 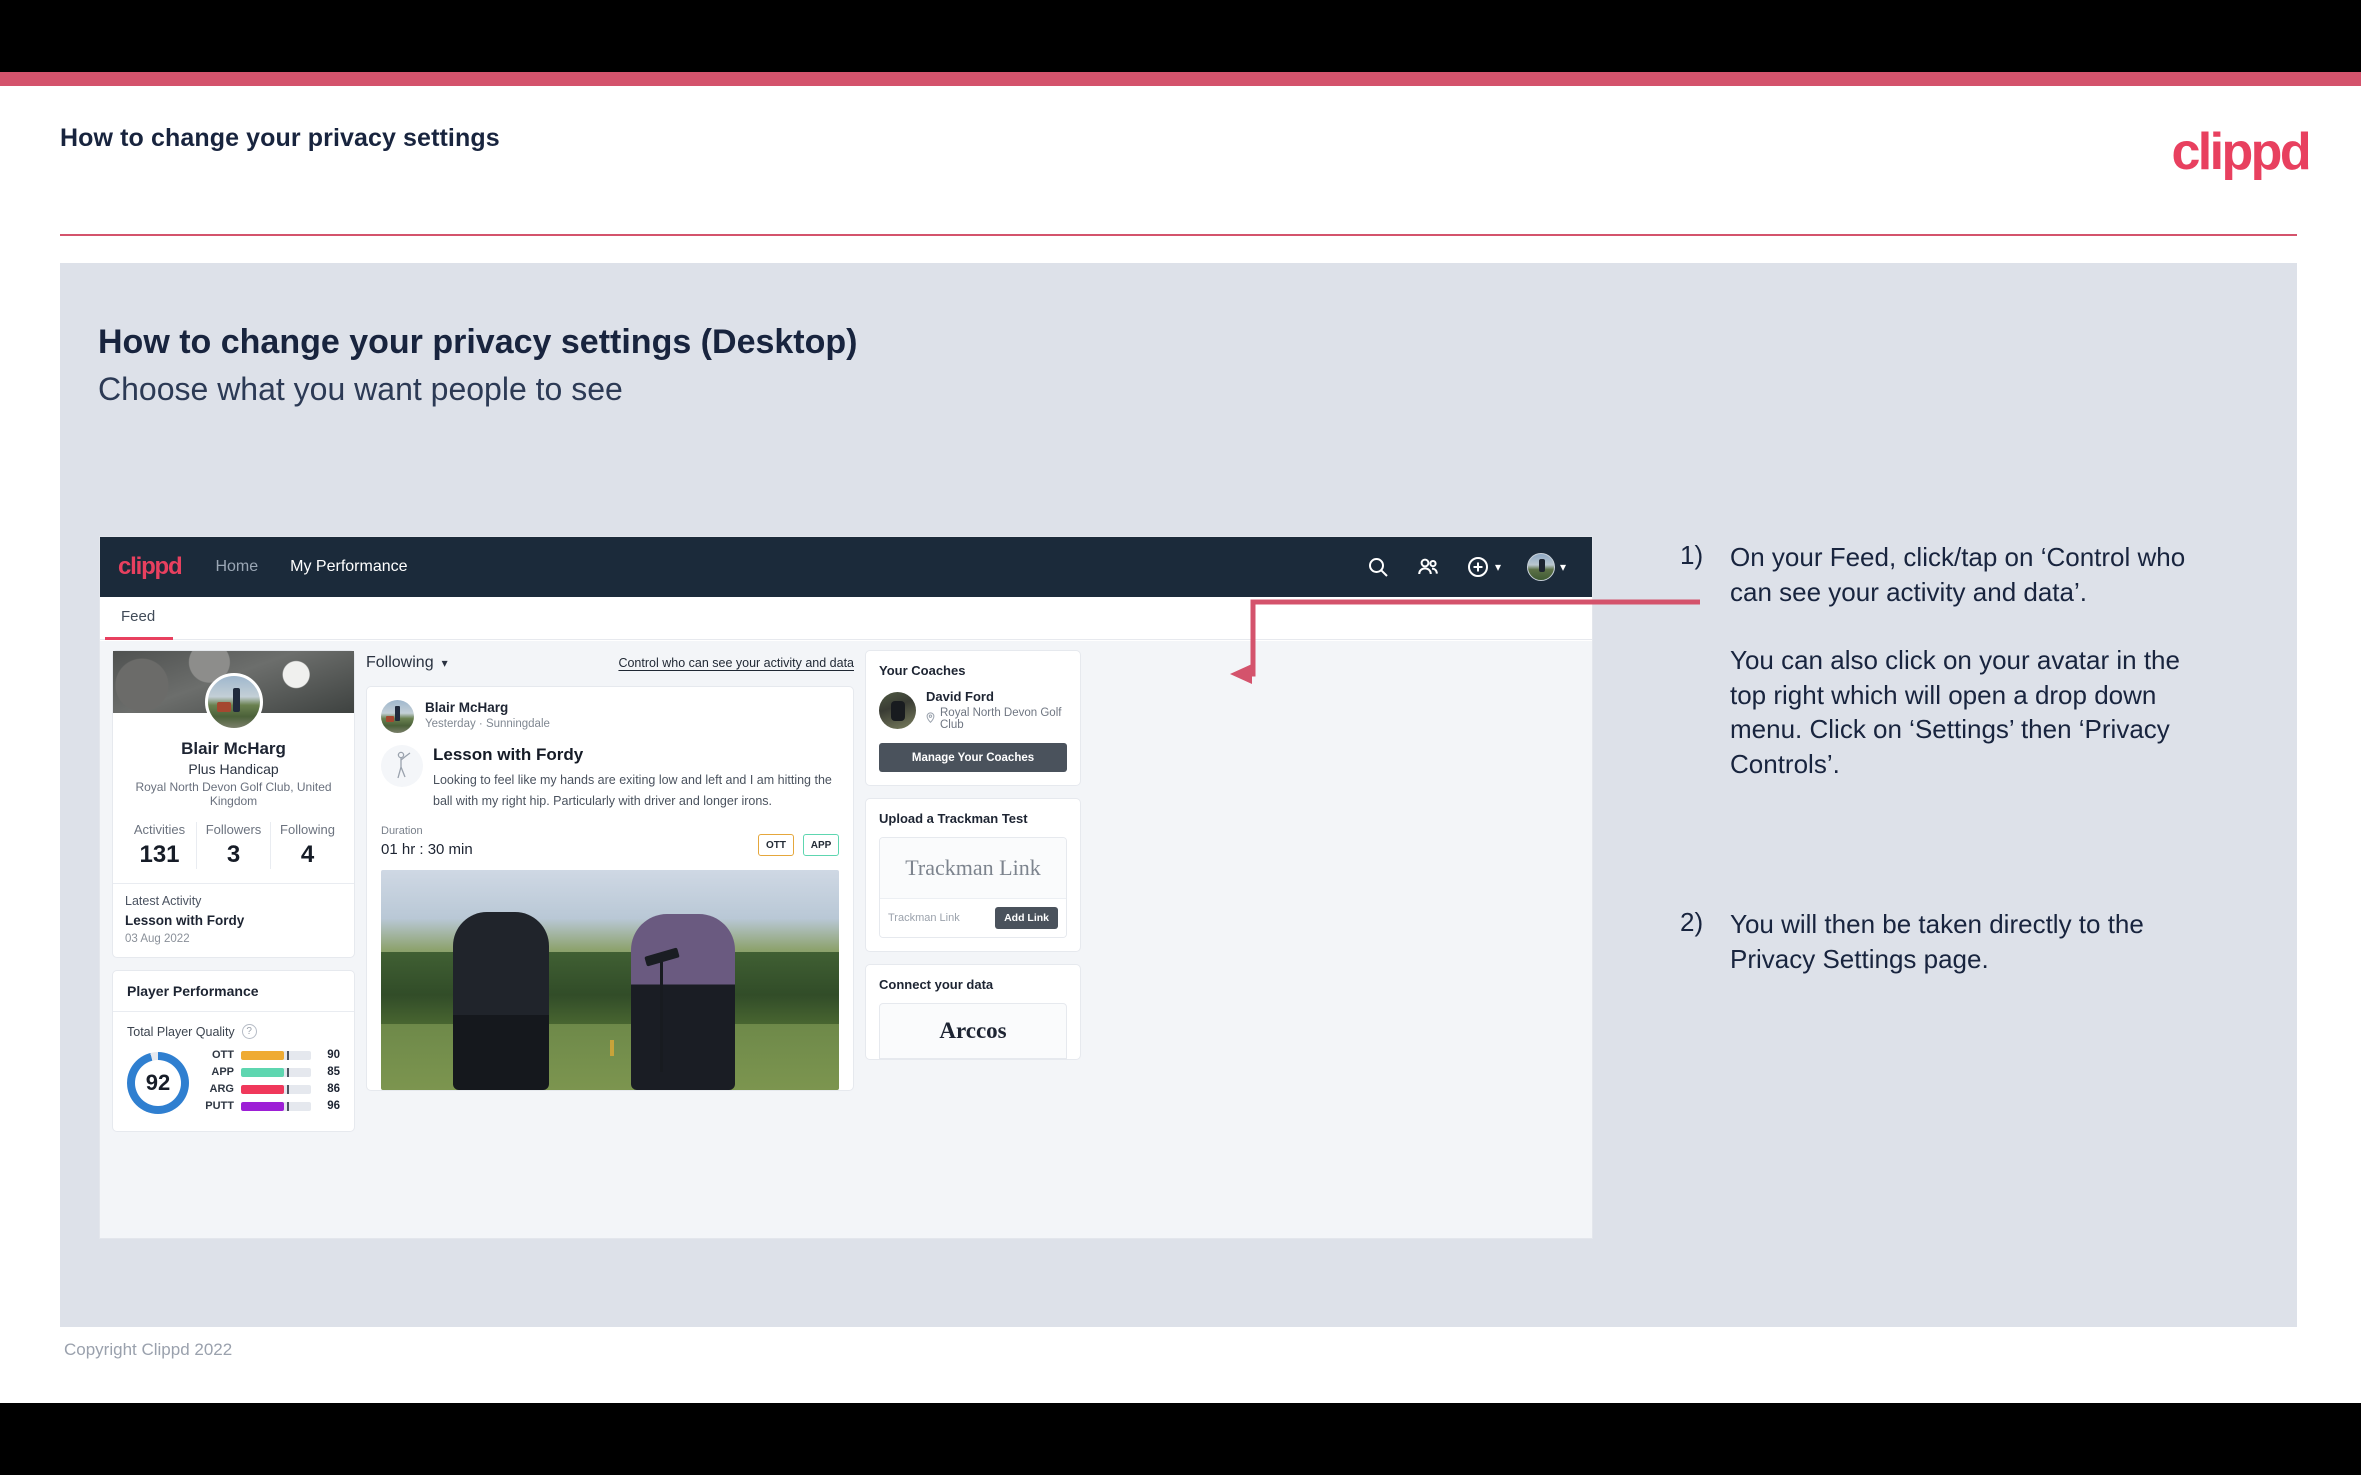 I want to click on golf-swing-icon, so click(x=402, y=766).